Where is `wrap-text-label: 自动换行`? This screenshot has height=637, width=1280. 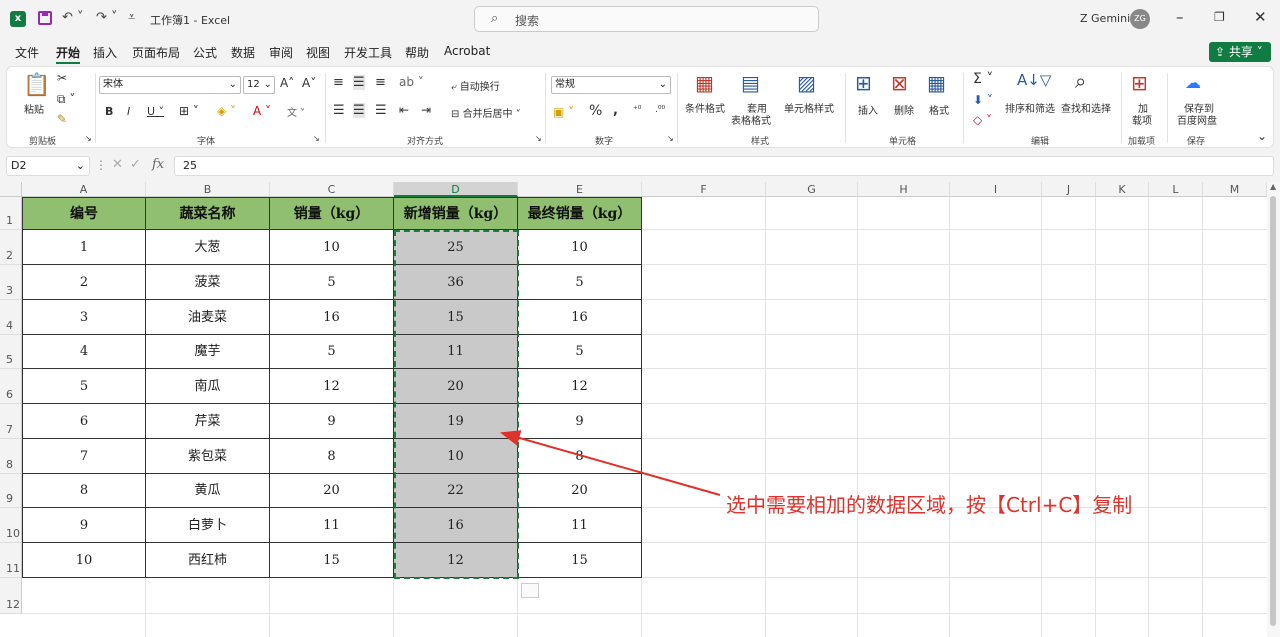 wrap-text-label: 自动换行 is located at coordinates (479, 87).